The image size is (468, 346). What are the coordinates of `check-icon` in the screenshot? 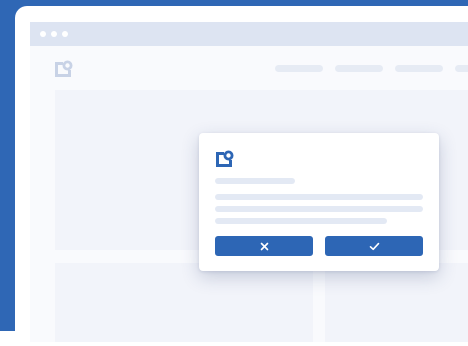 It's located at (374, 246).